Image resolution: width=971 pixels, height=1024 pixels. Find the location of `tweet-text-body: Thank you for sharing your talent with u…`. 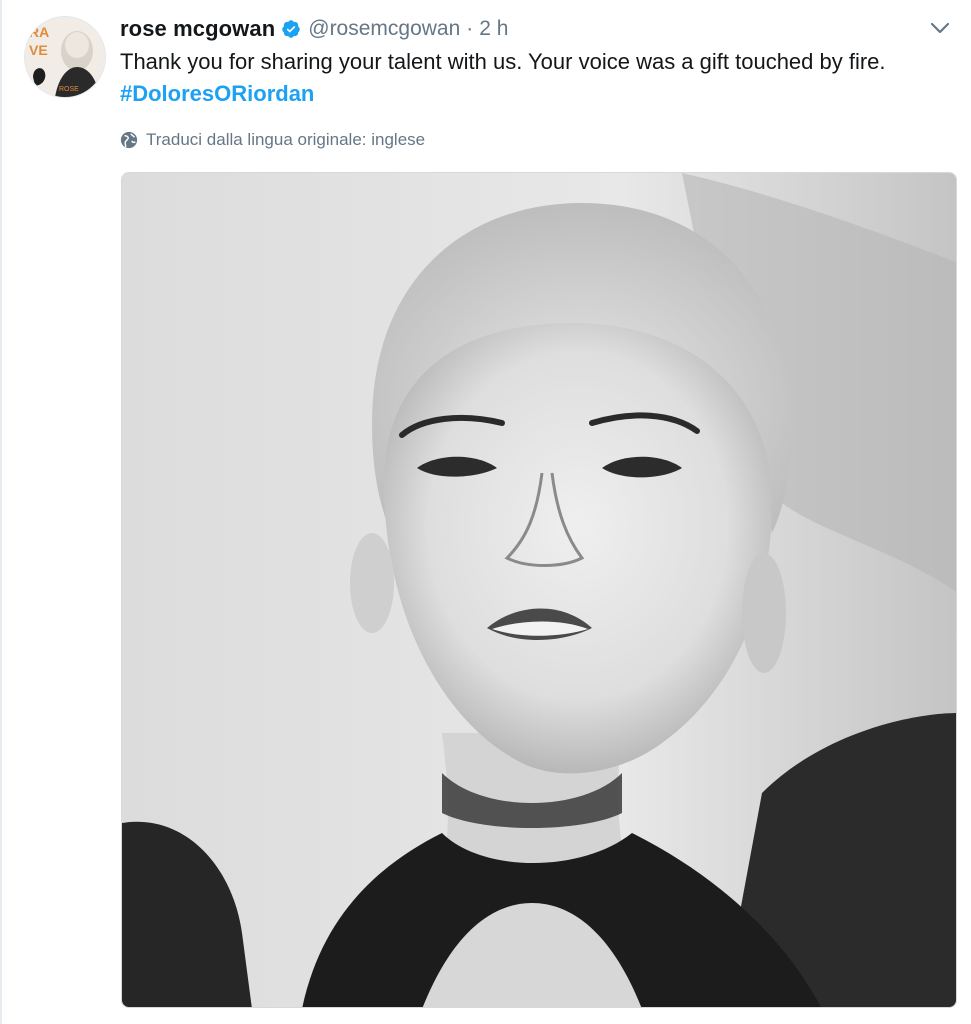

tweet-text-body: Thank you for sharing your talent with u… is located at coordinates (503, 61).